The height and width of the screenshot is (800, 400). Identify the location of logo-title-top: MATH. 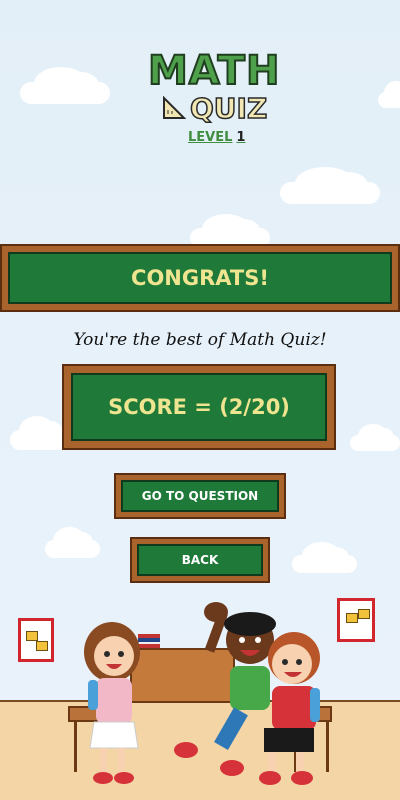
(214, 71).